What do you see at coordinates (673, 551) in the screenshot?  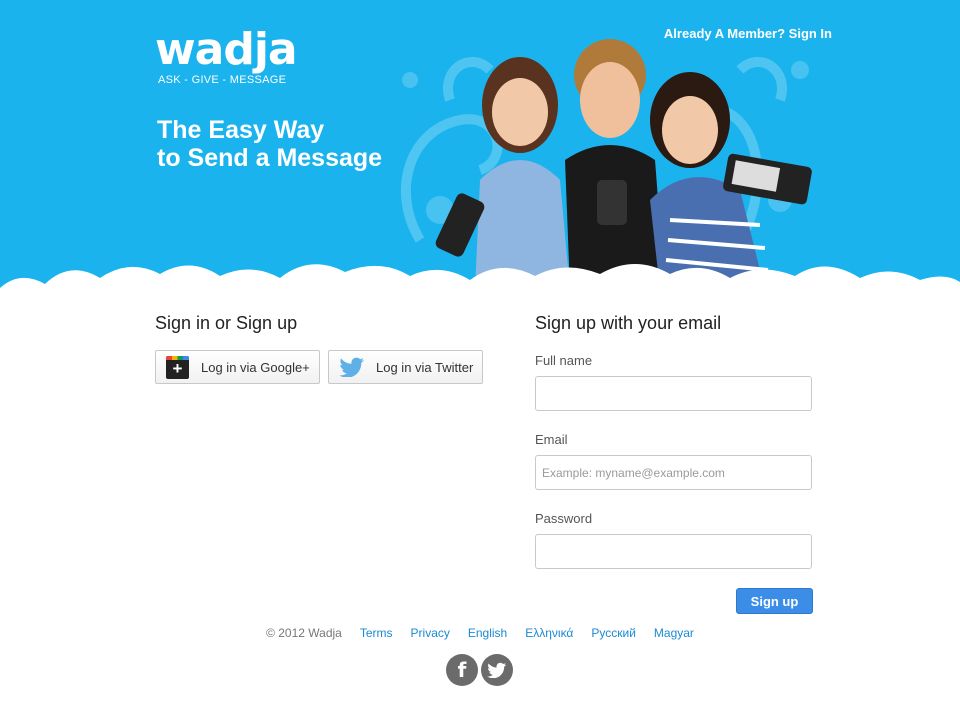 I see `password-field` at bounding box center [673, 551].